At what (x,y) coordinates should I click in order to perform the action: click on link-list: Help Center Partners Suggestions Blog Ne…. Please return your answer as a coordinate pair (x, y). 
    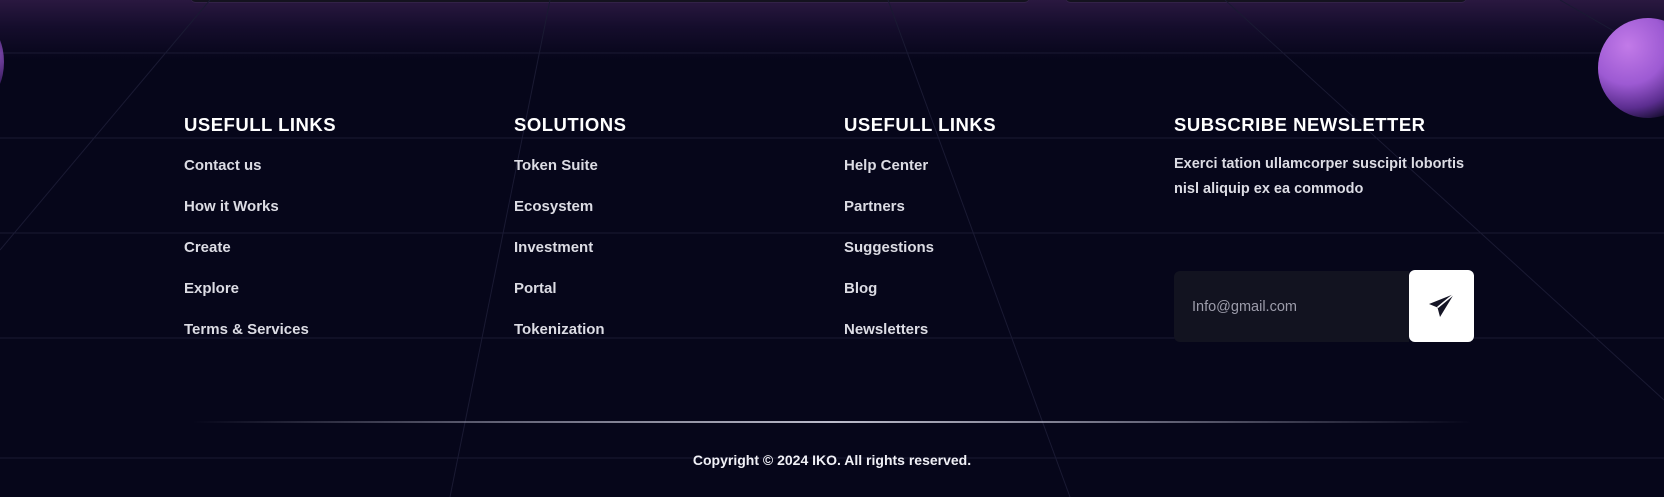
    Looking at the image, I should click on (920, 258).